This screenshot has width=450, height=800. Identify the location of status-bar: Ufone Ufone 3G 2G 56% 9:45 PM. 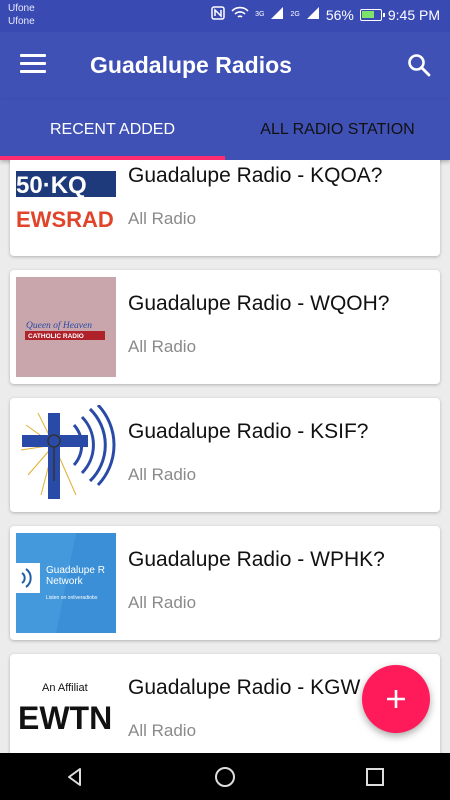
(225, 16).